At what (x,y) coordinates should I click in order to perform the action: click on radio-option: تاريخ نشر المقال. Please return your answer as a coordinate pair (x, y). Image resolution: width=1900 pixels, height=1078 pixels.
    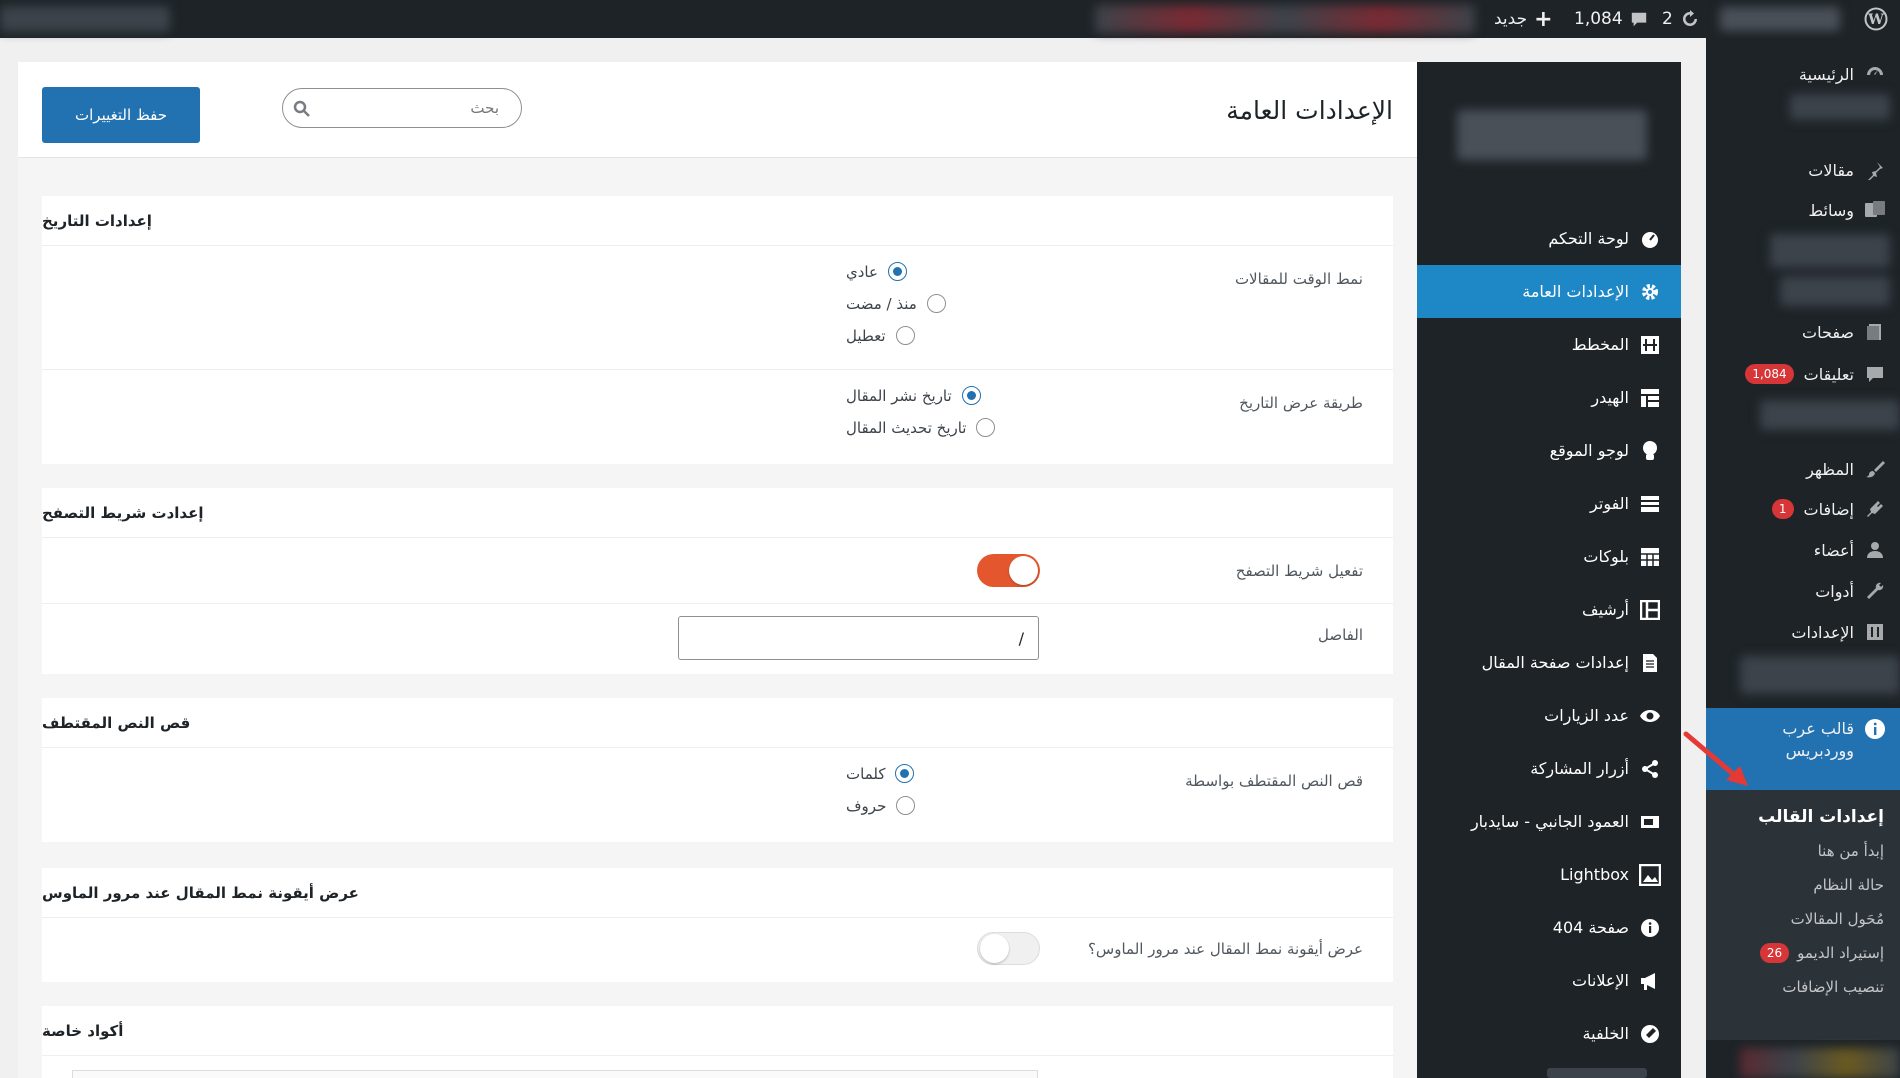
    Looking at the image, I should click on (913, 395).